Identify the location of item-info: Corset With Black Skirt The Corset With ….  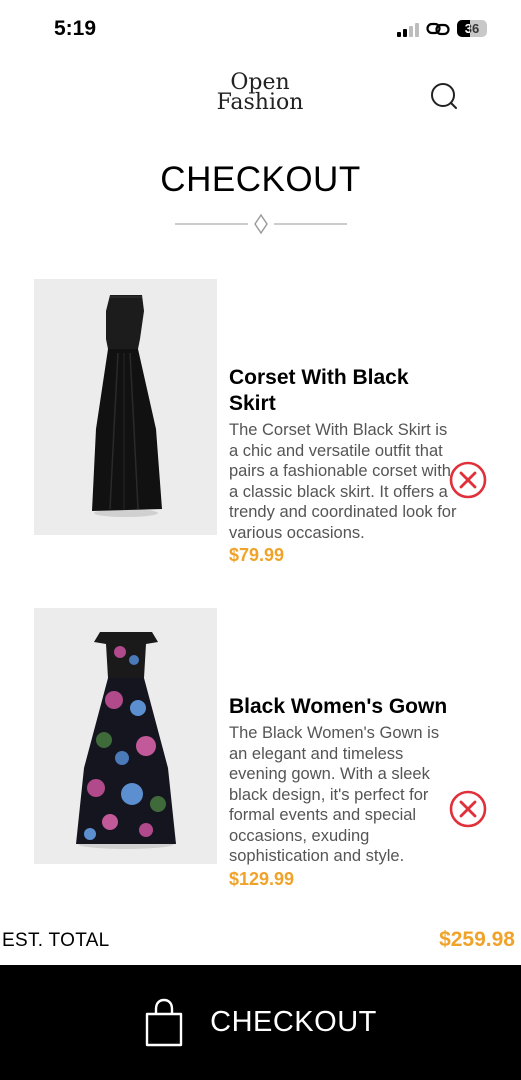
(344, 465).